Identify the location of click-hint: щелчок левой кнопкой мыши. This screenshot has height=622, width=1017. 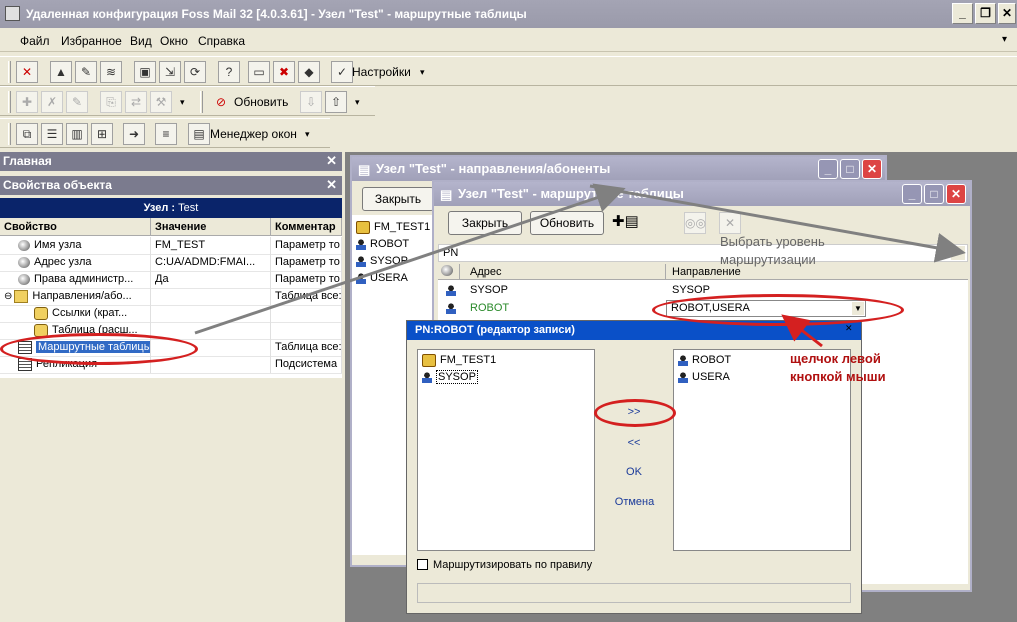
(838, 367).